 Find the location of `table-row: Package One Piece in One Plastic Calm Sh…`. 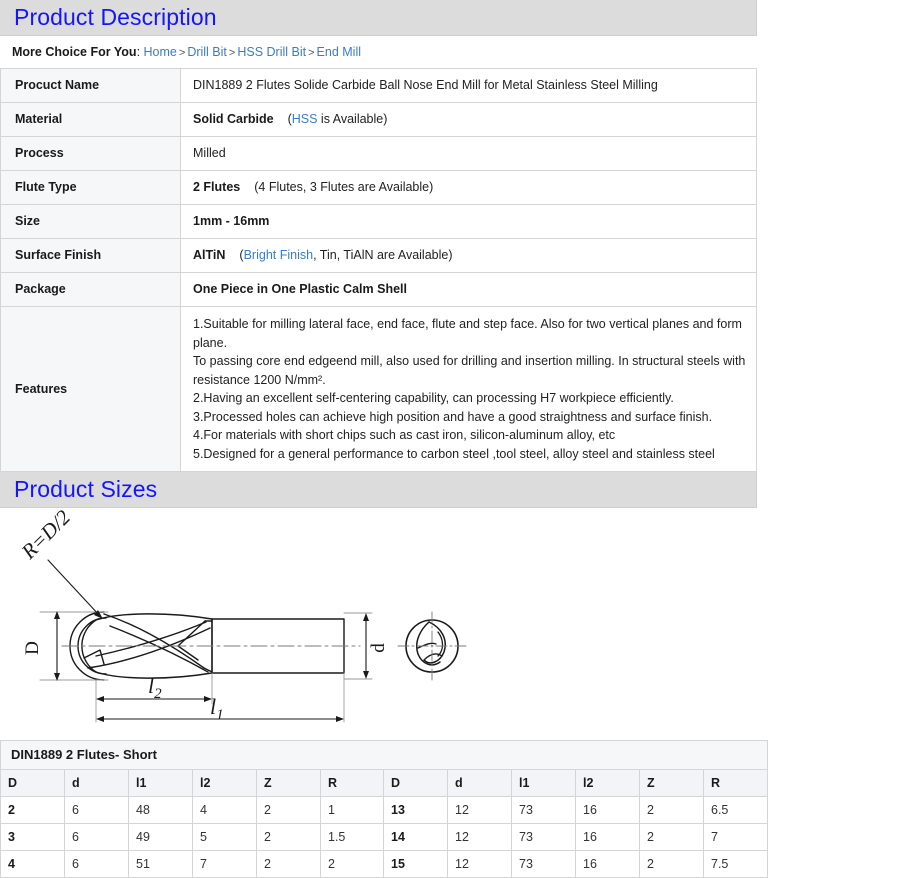

table-row: Package One Piece in One Plastic Calm Sh… is located at coordinates (378, 289).